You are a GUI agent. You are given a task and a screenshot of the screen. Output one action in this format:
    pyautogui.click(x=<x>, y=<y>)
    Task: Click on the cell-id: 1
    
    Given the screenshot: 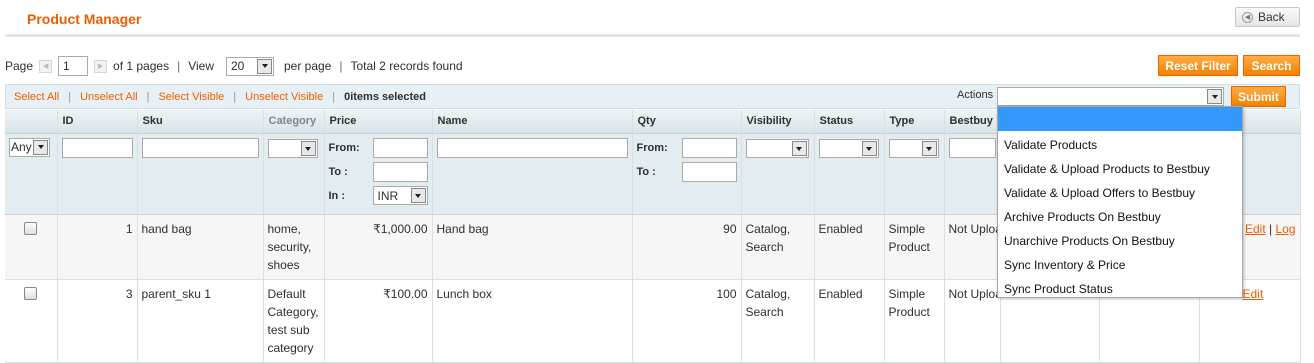 What is the action you would take?
    pyautogui.click(x=97, y=247)
    